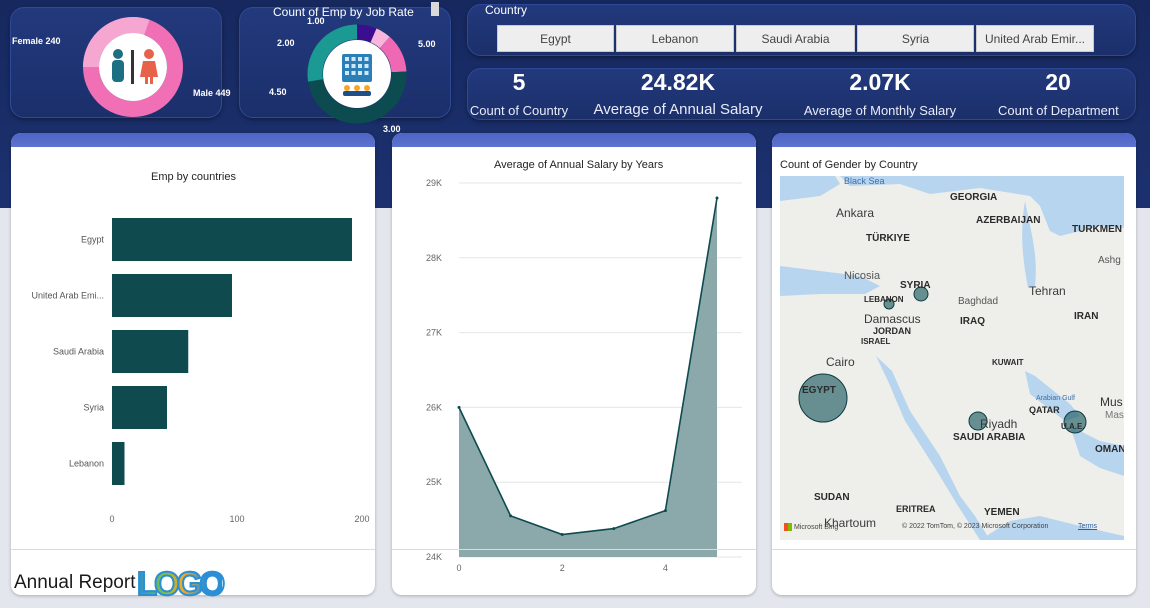 Image resolution: width=1150 pixels, height=608 pixels. I want to click on map-label: QATAR, so click(1044, 410).